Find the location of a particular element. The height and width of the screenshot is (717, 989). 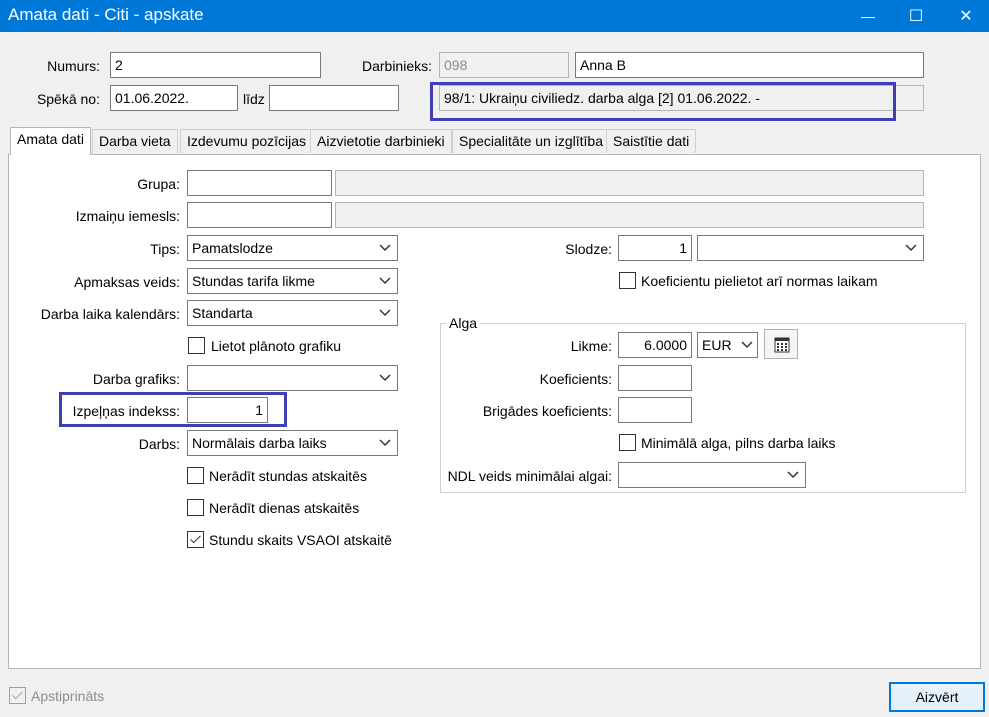

koeficientu-normas-checkbox is located at coordinates (627, 280).